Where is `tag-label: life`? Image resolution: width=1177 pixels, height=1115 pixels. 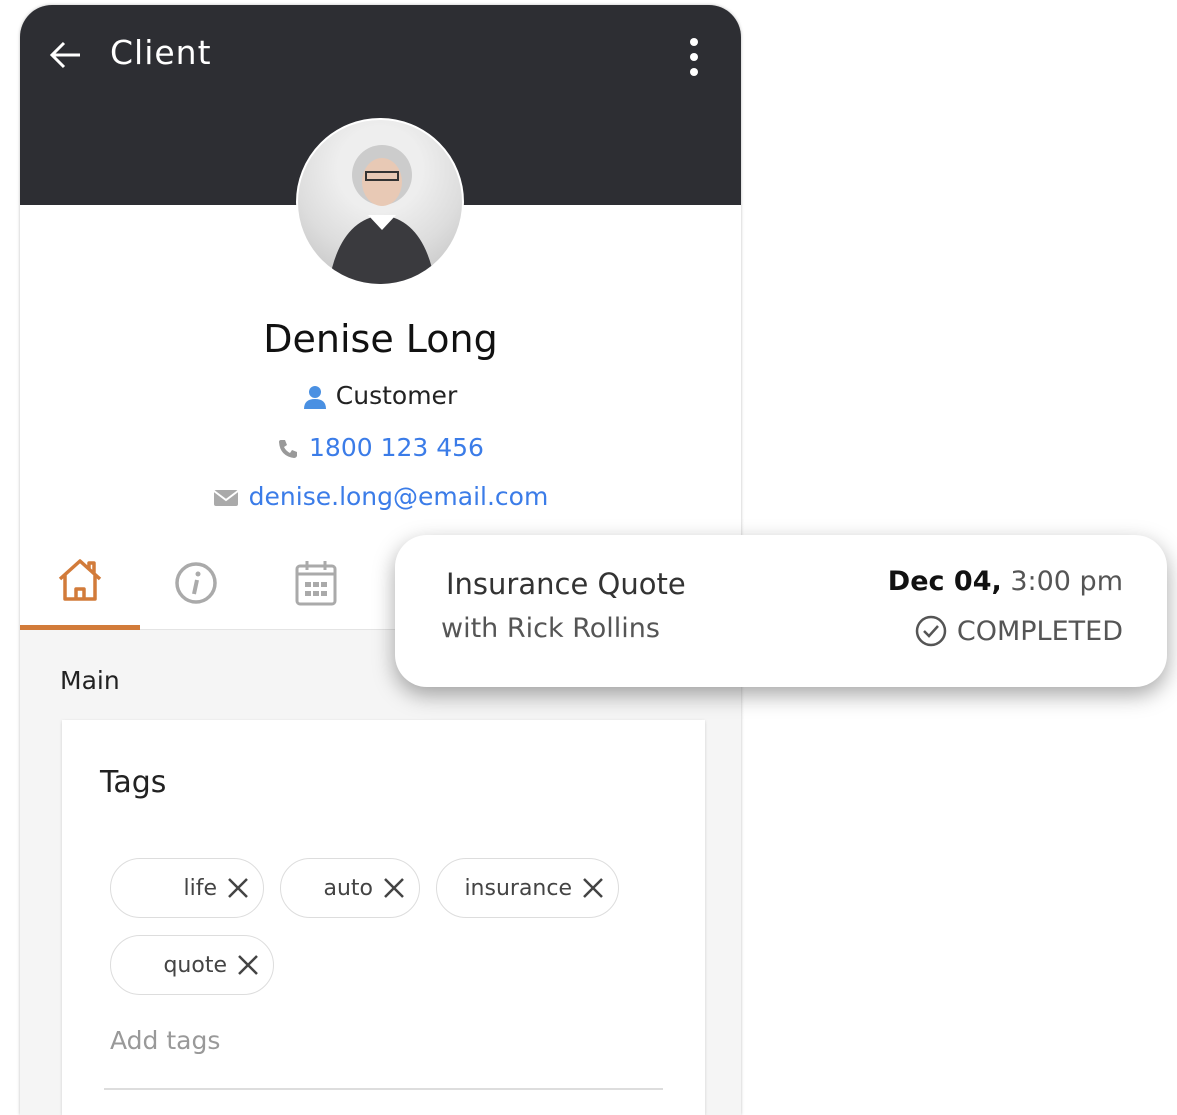 tag-label: life is located at coordinates (200, 888).